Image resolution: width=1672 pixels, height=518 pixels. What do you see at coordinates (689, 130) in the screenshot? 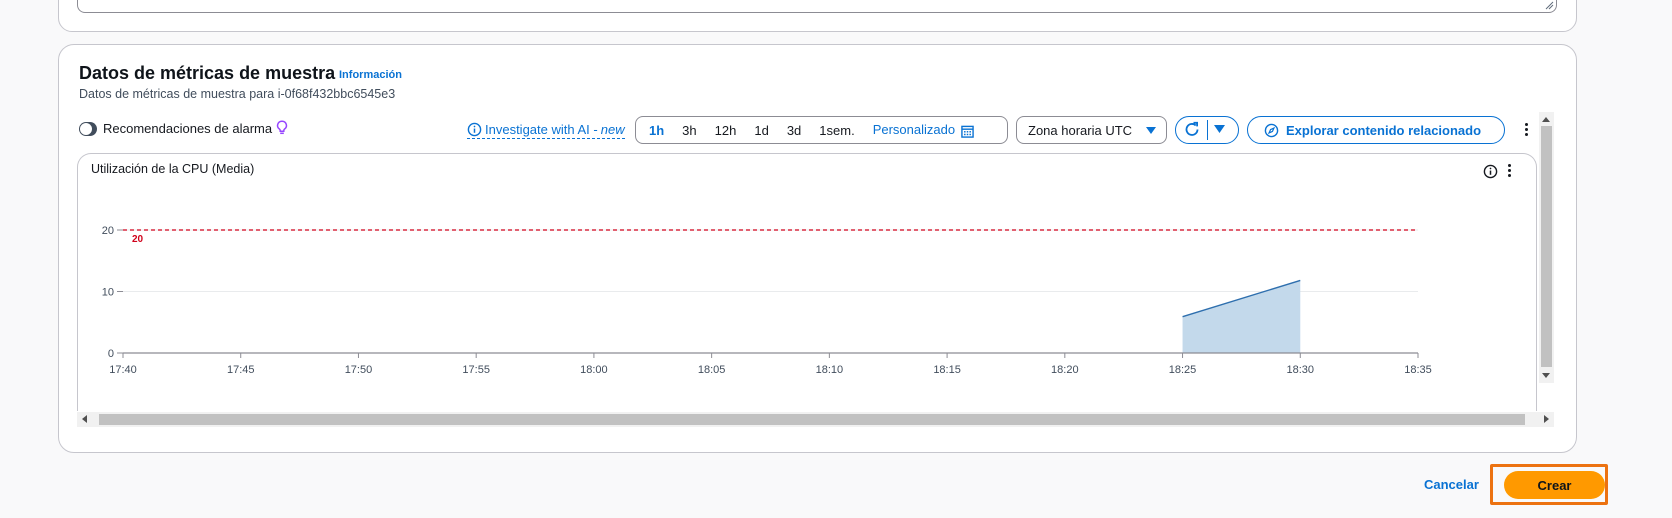
I see `range-option-3h: 3h` at bounding box center [689, 130].